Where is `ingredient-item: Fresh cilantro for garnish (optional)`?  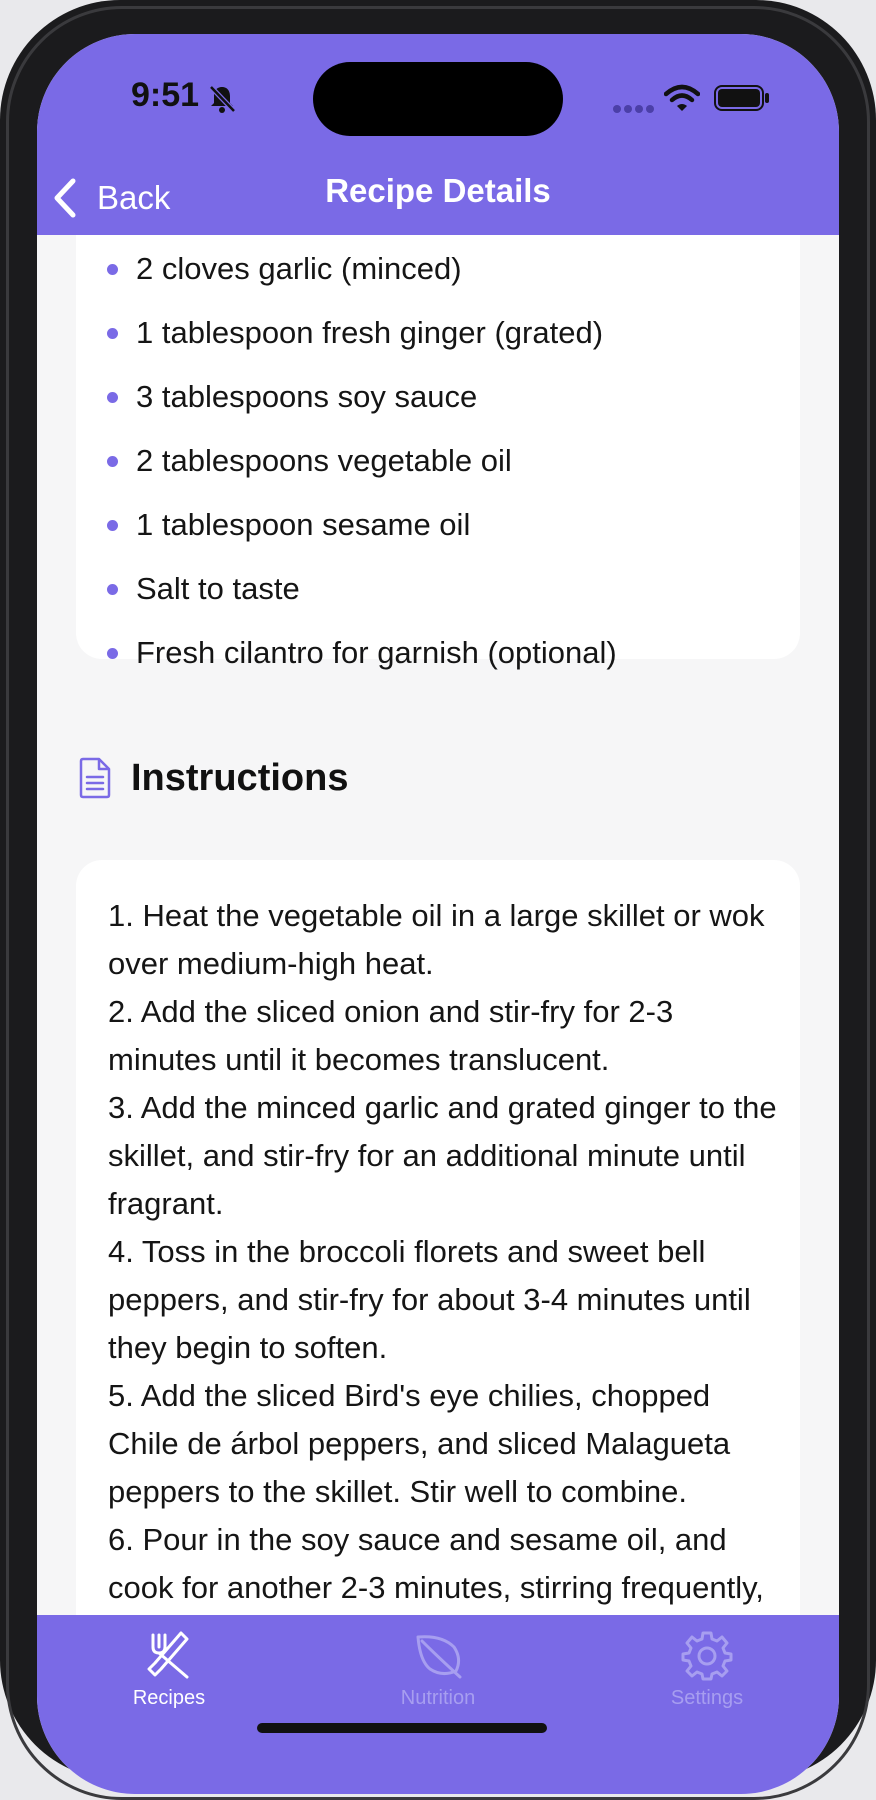 ingredient-item: Fresh cilantro for garnish (optional) is located at coordinates (438, 653).